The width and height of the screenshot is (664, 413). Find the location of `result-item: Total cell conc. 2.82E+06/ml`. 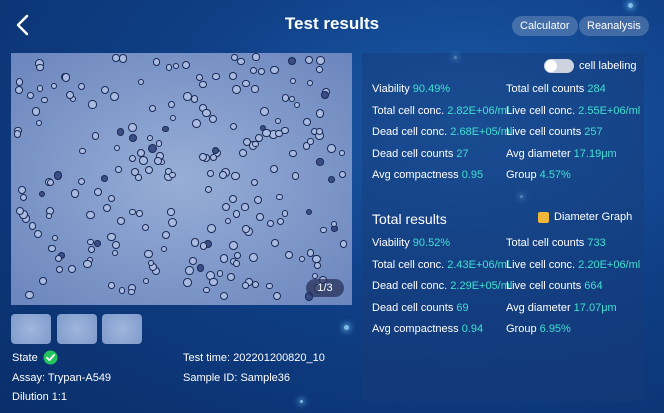

result-item: Total cell conc. 2.82E+06/ml is located at coordinates (440, 111).